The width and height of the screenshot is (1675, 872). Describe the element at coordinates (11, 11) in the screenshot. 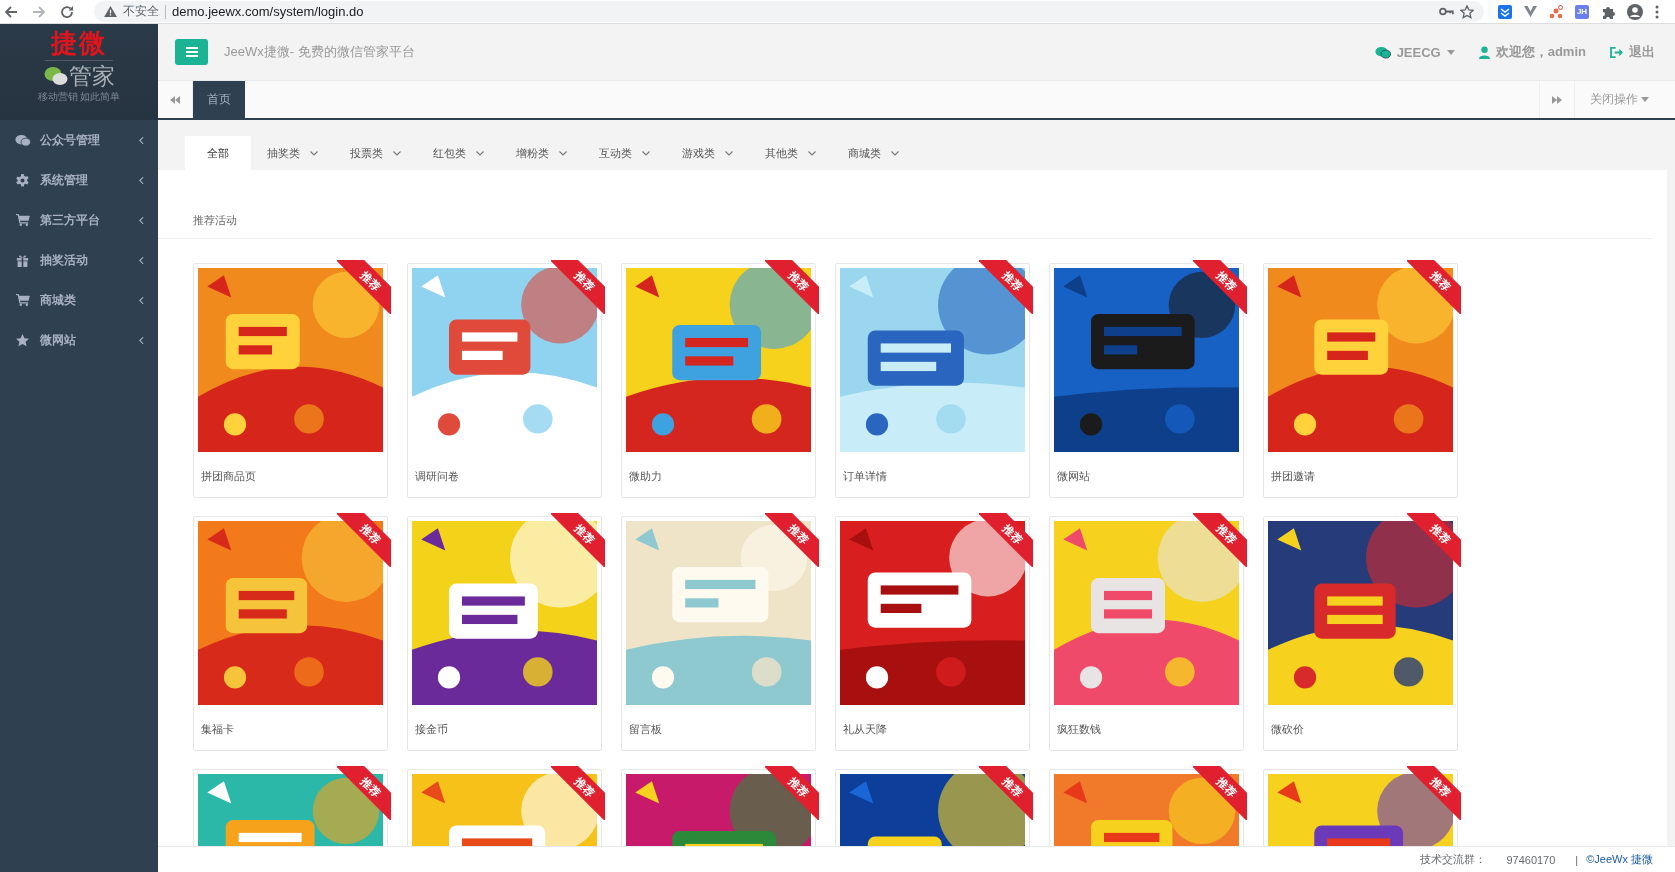

I see `back-icon` at that location.